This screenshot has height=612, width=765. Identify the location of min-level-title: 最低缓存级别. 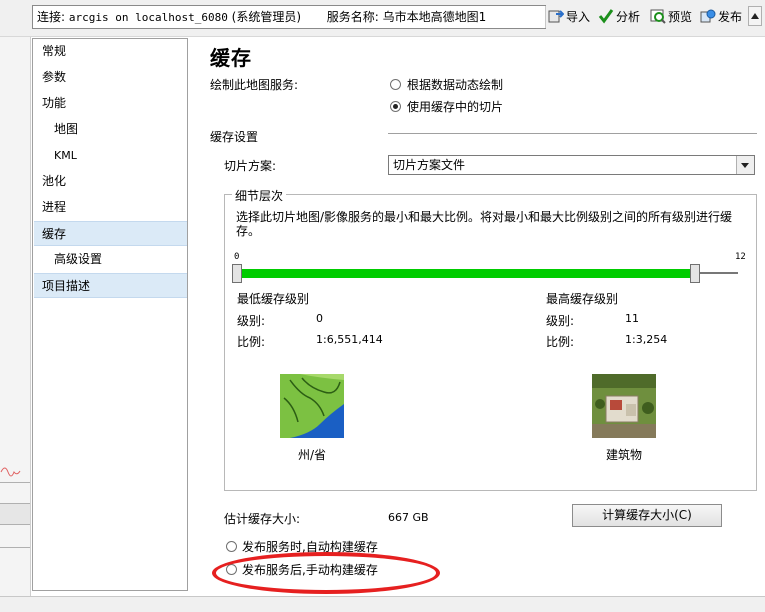
(273, 299).